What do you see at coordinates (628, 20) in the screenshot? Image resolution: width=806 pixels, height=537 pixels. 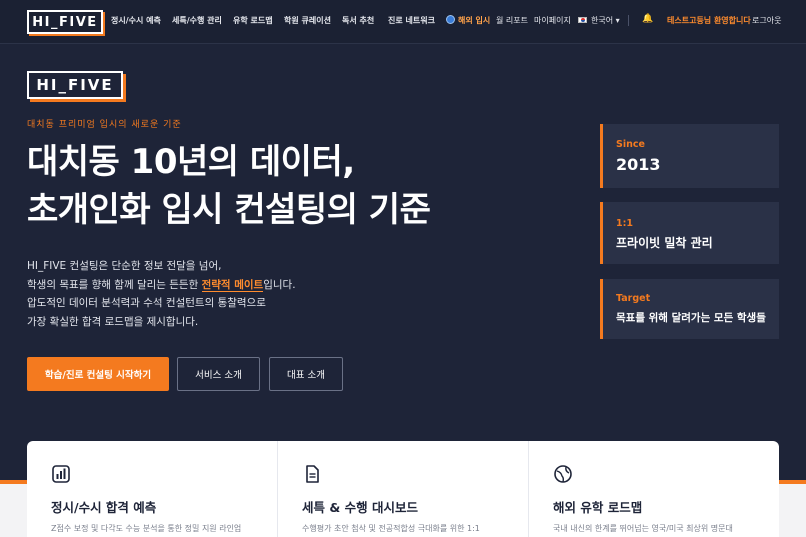 I see `nav-divider` at bounding box center [628, 20].